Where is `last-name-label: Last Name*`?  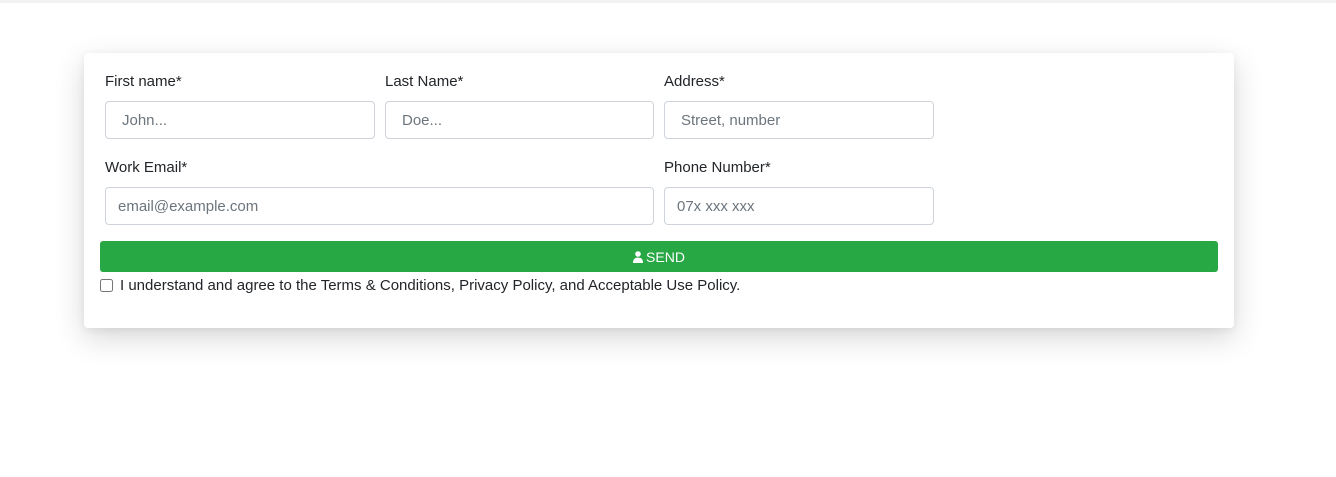 last-name-label: Last Name* is located at coordinates (424, 81).